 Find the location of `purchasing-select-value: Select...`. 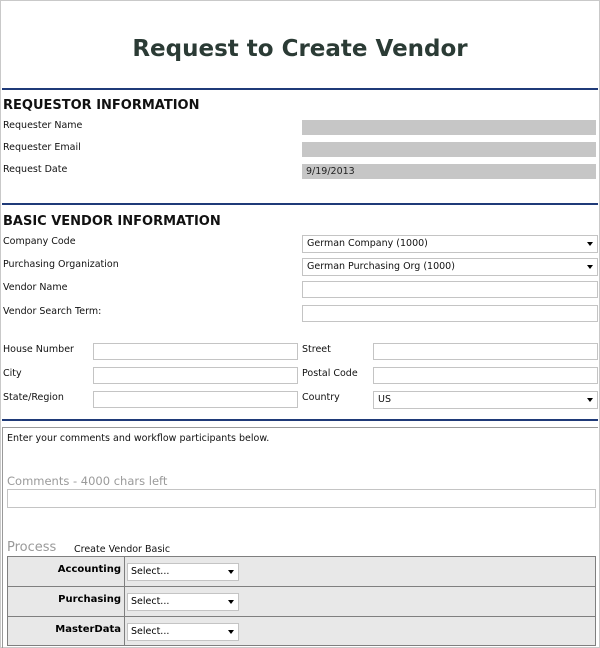

purchasing-select-value: Select... is located at coordinates (150, 601).